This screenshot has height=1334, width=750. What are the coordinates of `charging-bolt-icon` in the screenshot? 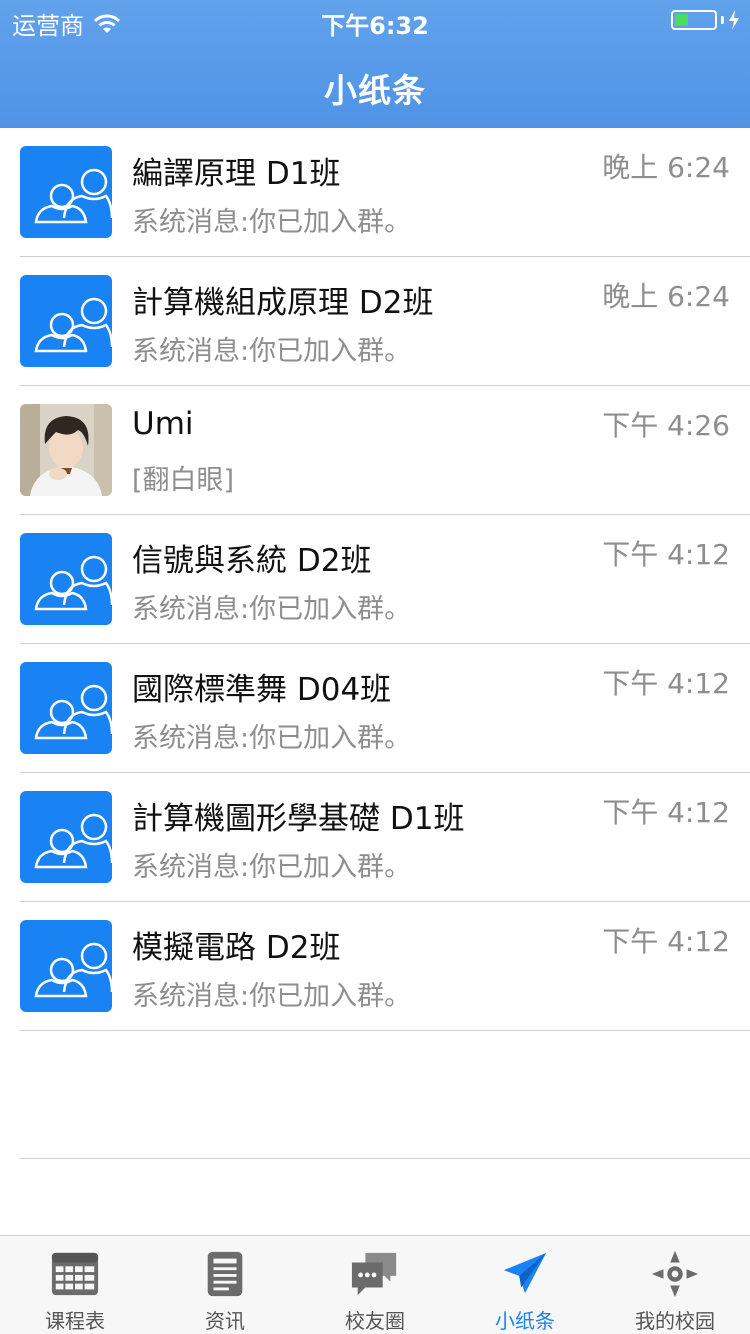 It's located at (734, 20).